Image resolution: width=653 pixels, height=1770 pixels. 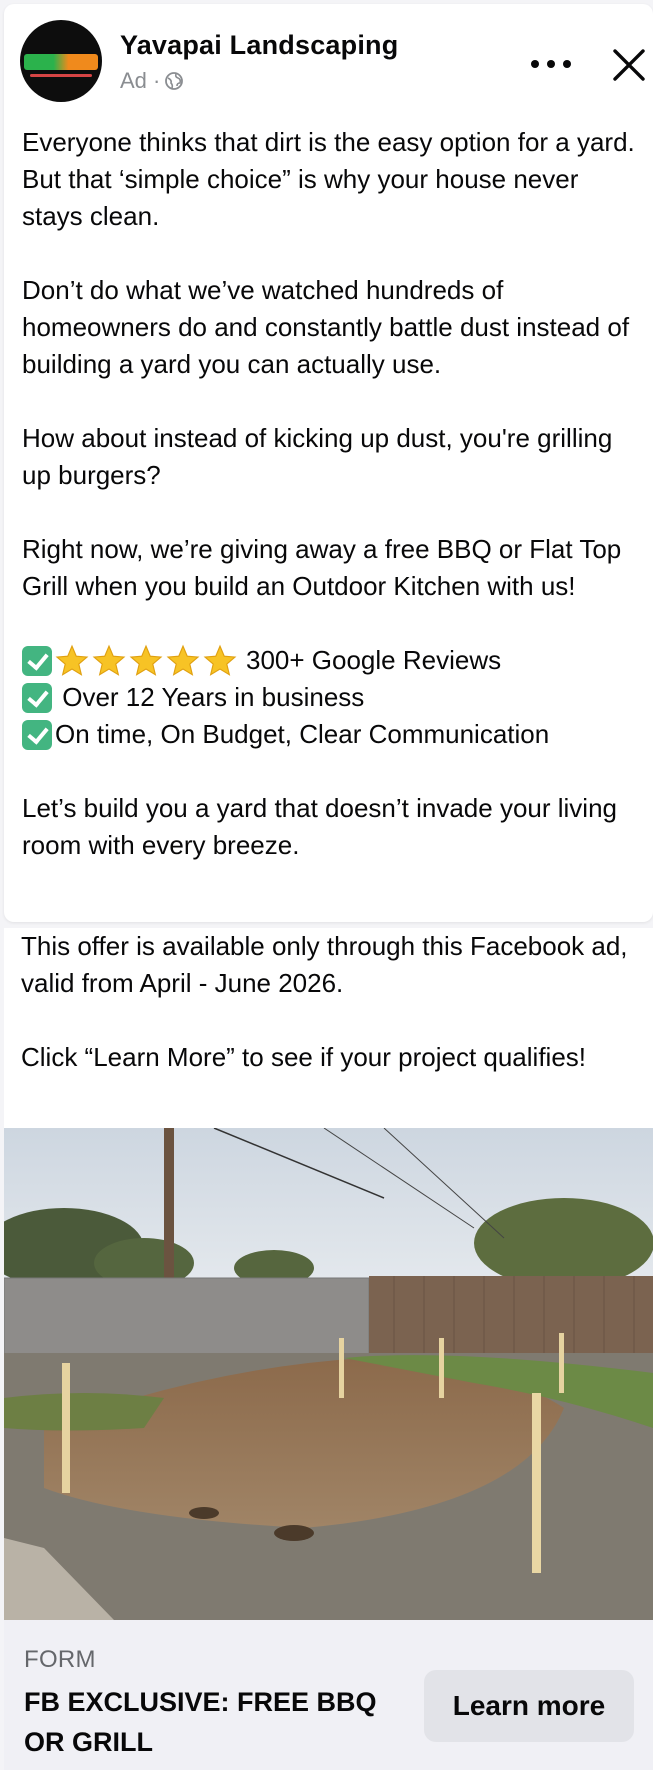 What do you see at coordinates (204, 1722) in the screenshot?
I see `cta-headline: FB EXCLUSIVE: FREE BBQ OR GRILL` at bounding box center [204, 1722].